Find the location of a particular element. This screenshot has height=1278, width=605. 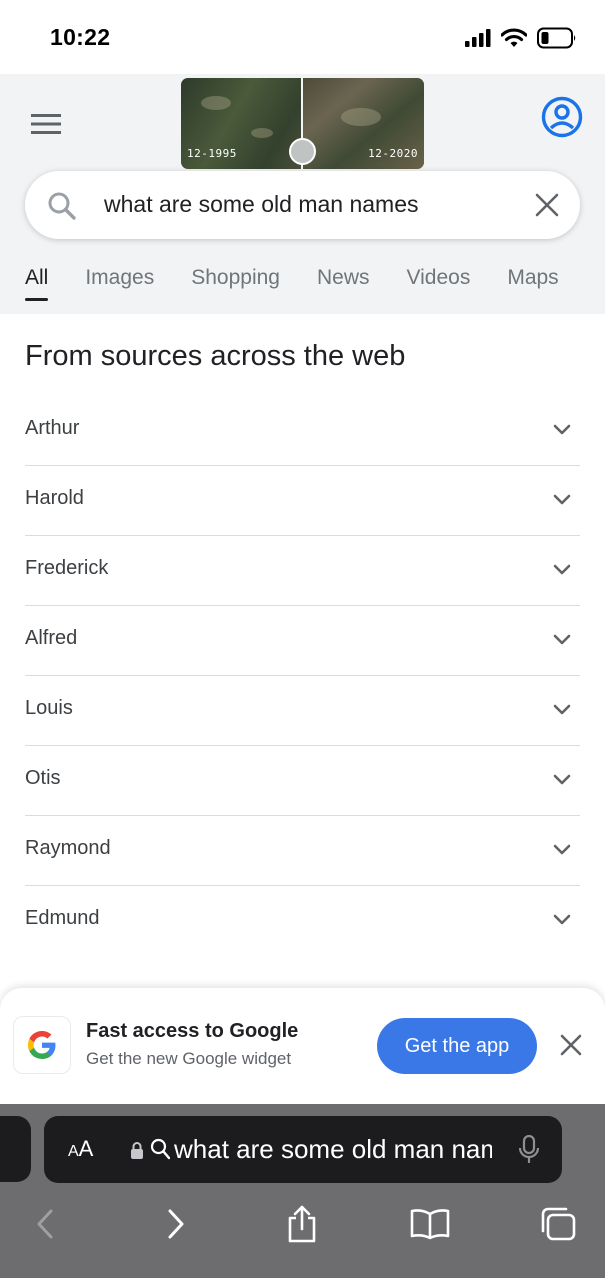

tab-maps: Maps is located at coordinates (532, 288).